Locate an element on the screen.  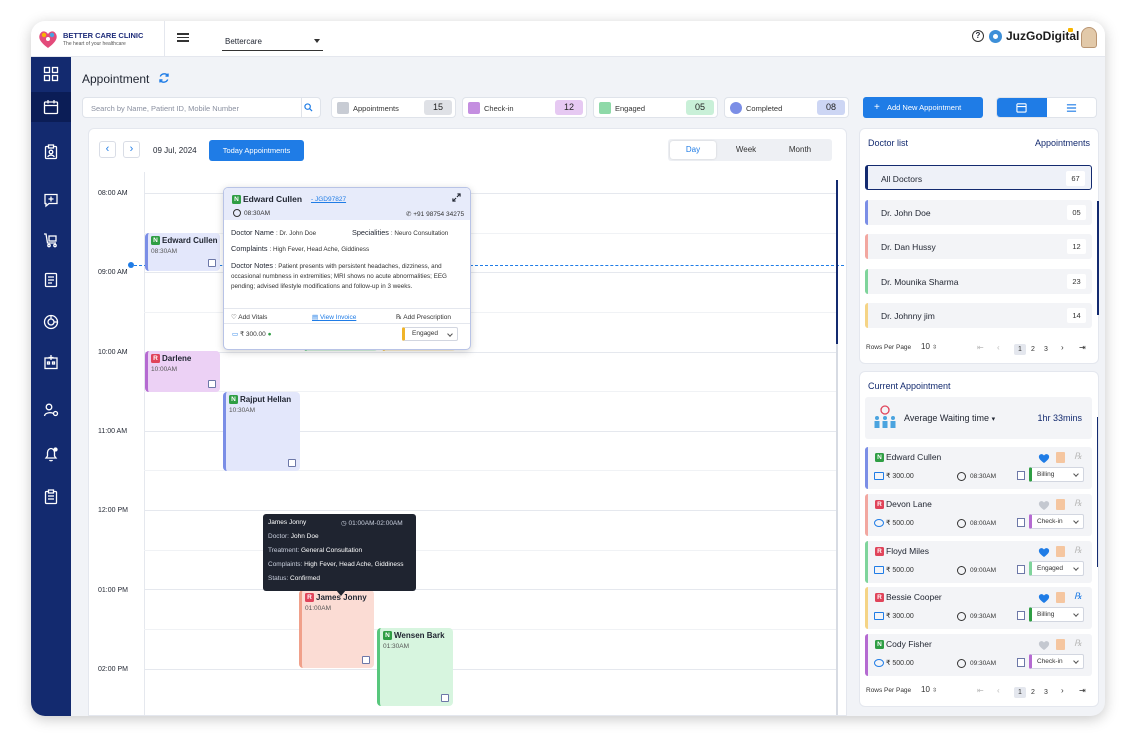
doctor-item: Dr. Dan Hussy 12 is located at coordinates (978, 246).